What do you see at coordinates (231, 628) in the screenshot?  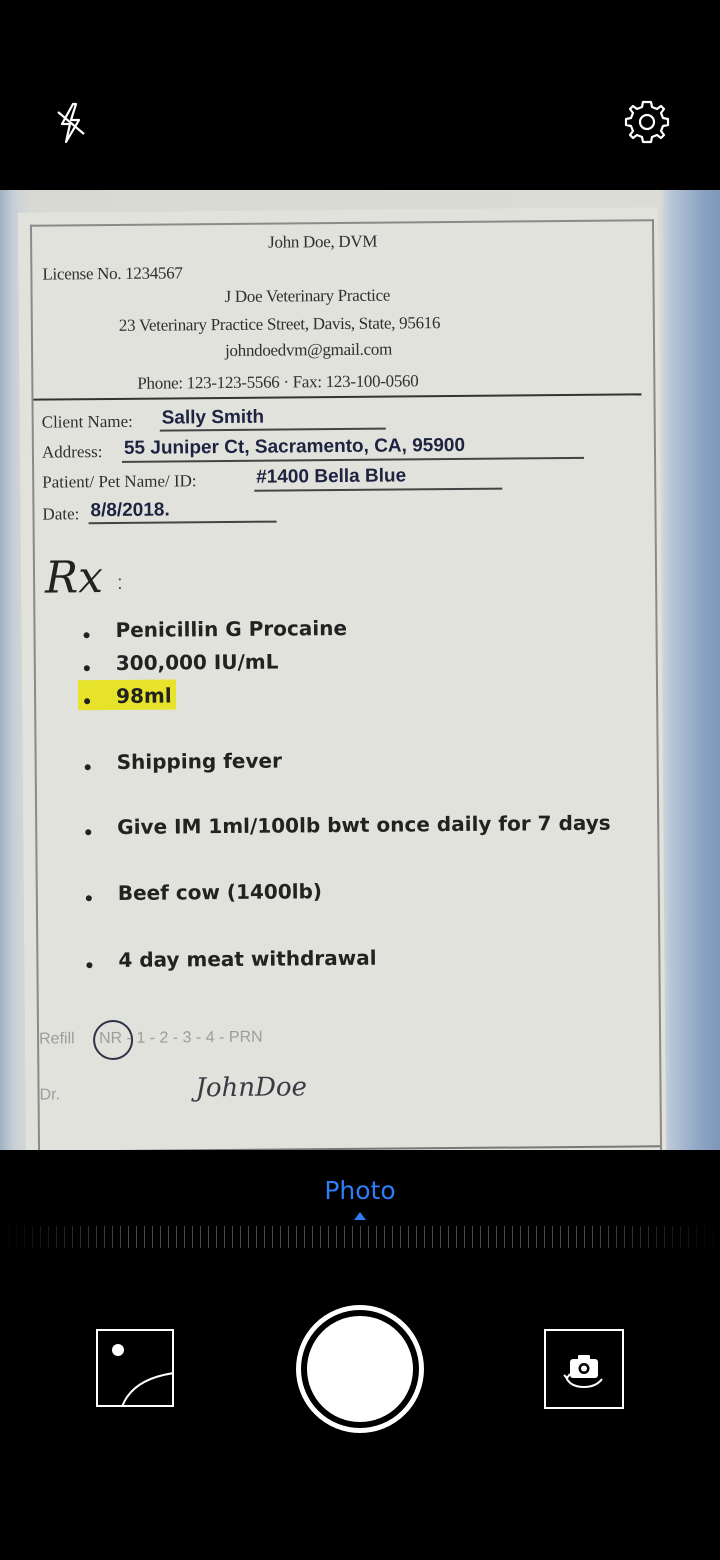 I see `rx-item-drug: Penicillin G Procaine` at bounding box center [231, 628].